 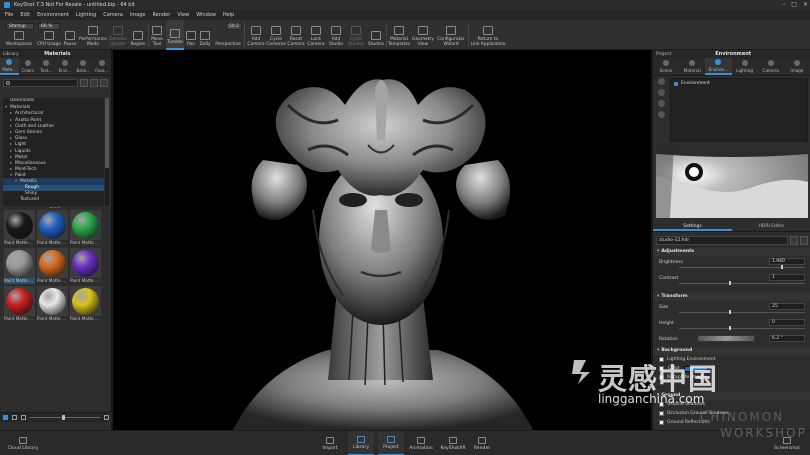 I want to click on contrast-slider-knob, so click(x=730, y=283).